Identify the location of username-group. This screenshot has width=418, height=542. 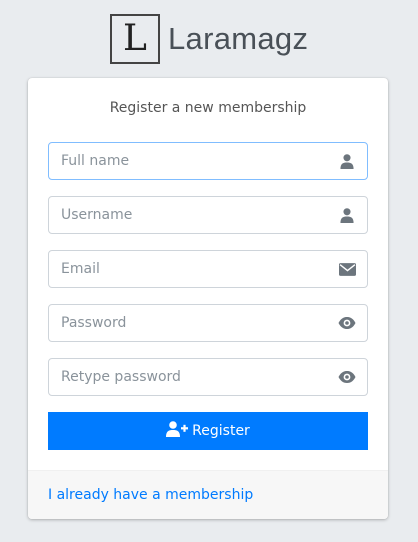
(208, 215).